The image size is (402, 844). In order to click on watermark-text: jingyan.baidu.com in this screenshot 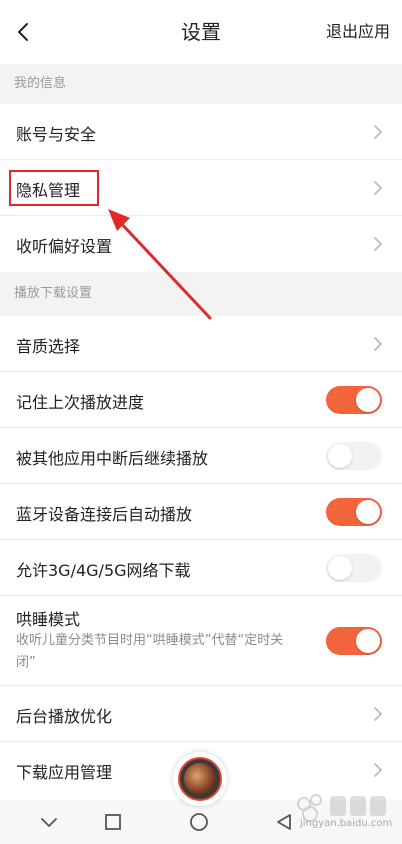, I will do `click(346, 823)`.